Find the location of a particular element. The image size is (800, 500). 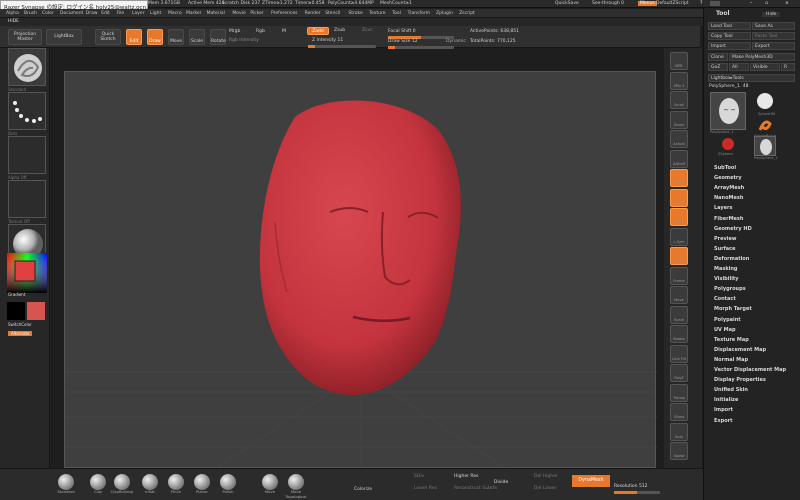

color-picker is located at coordinates (27, 273).